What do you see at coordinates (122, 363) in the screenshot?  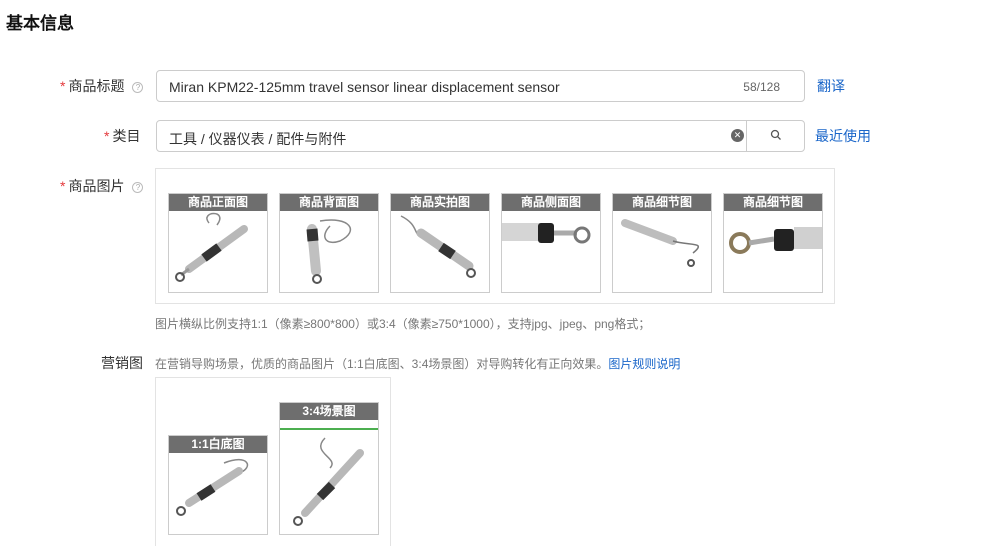 I see `marketing-label: 营销图` at bounding box center [122, 363].